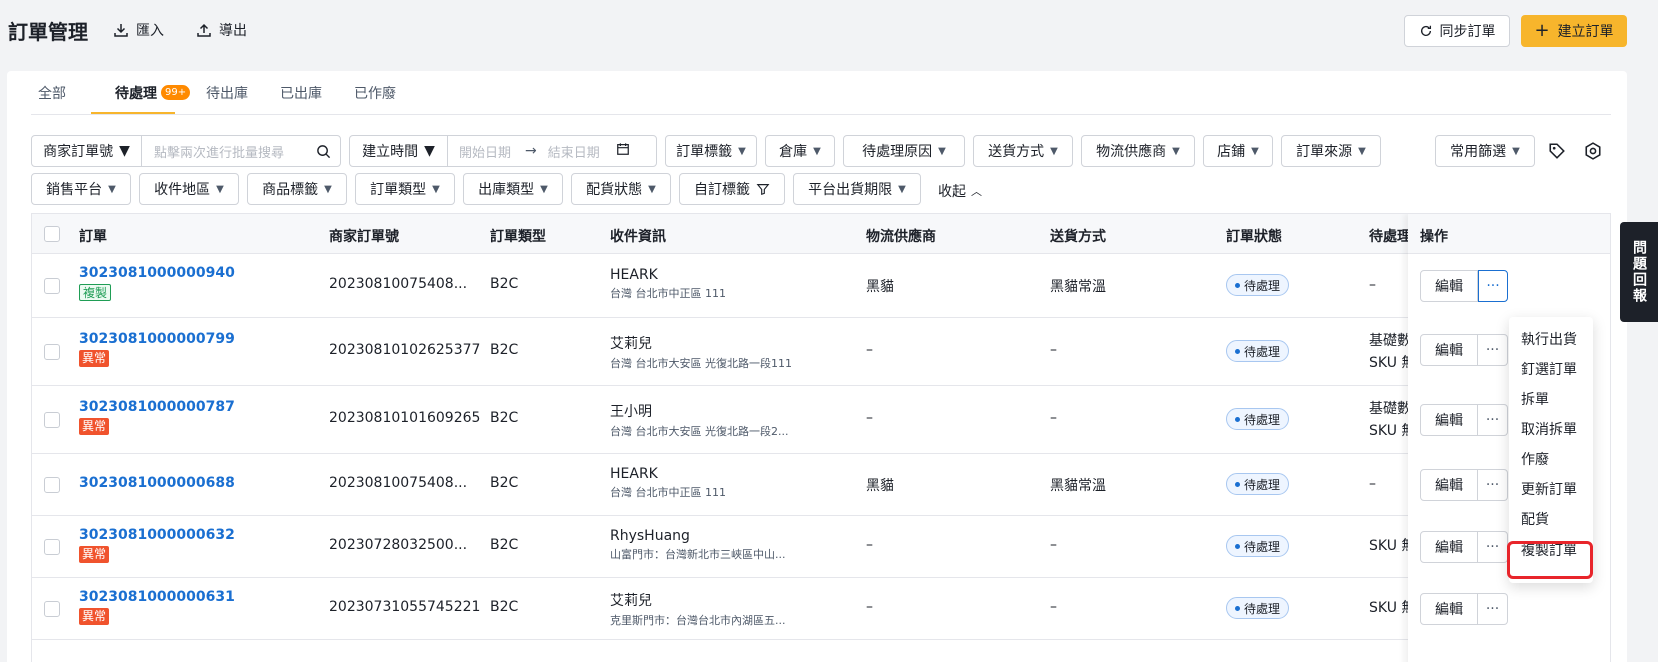 The width and height of the screenshot is (1658, 662). What do you see at coordinates (621, 189) in the screenshot?
I see `allocation-status-filter: 配貨狀態 ▼` at bounding box center [621, 189].